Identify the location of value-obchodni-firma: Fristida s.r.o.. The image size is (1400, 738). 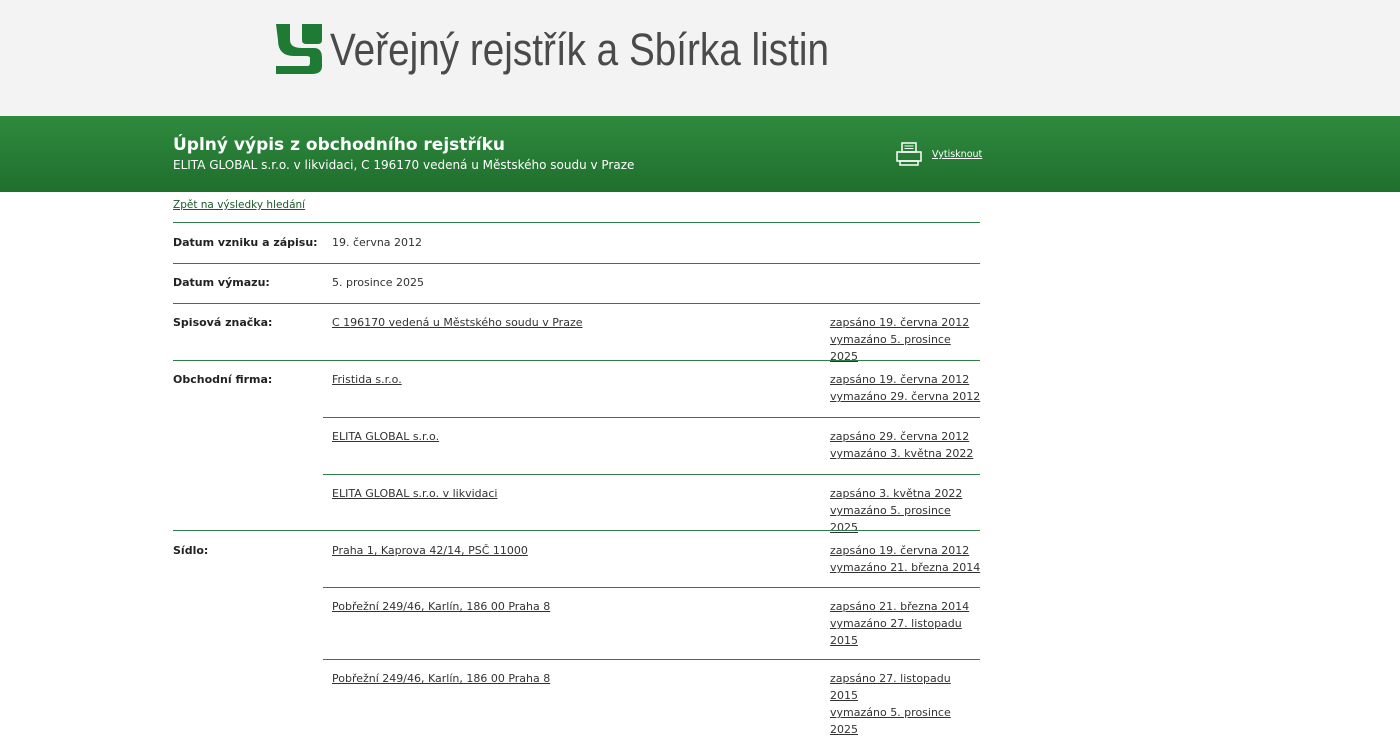
(367, 379).